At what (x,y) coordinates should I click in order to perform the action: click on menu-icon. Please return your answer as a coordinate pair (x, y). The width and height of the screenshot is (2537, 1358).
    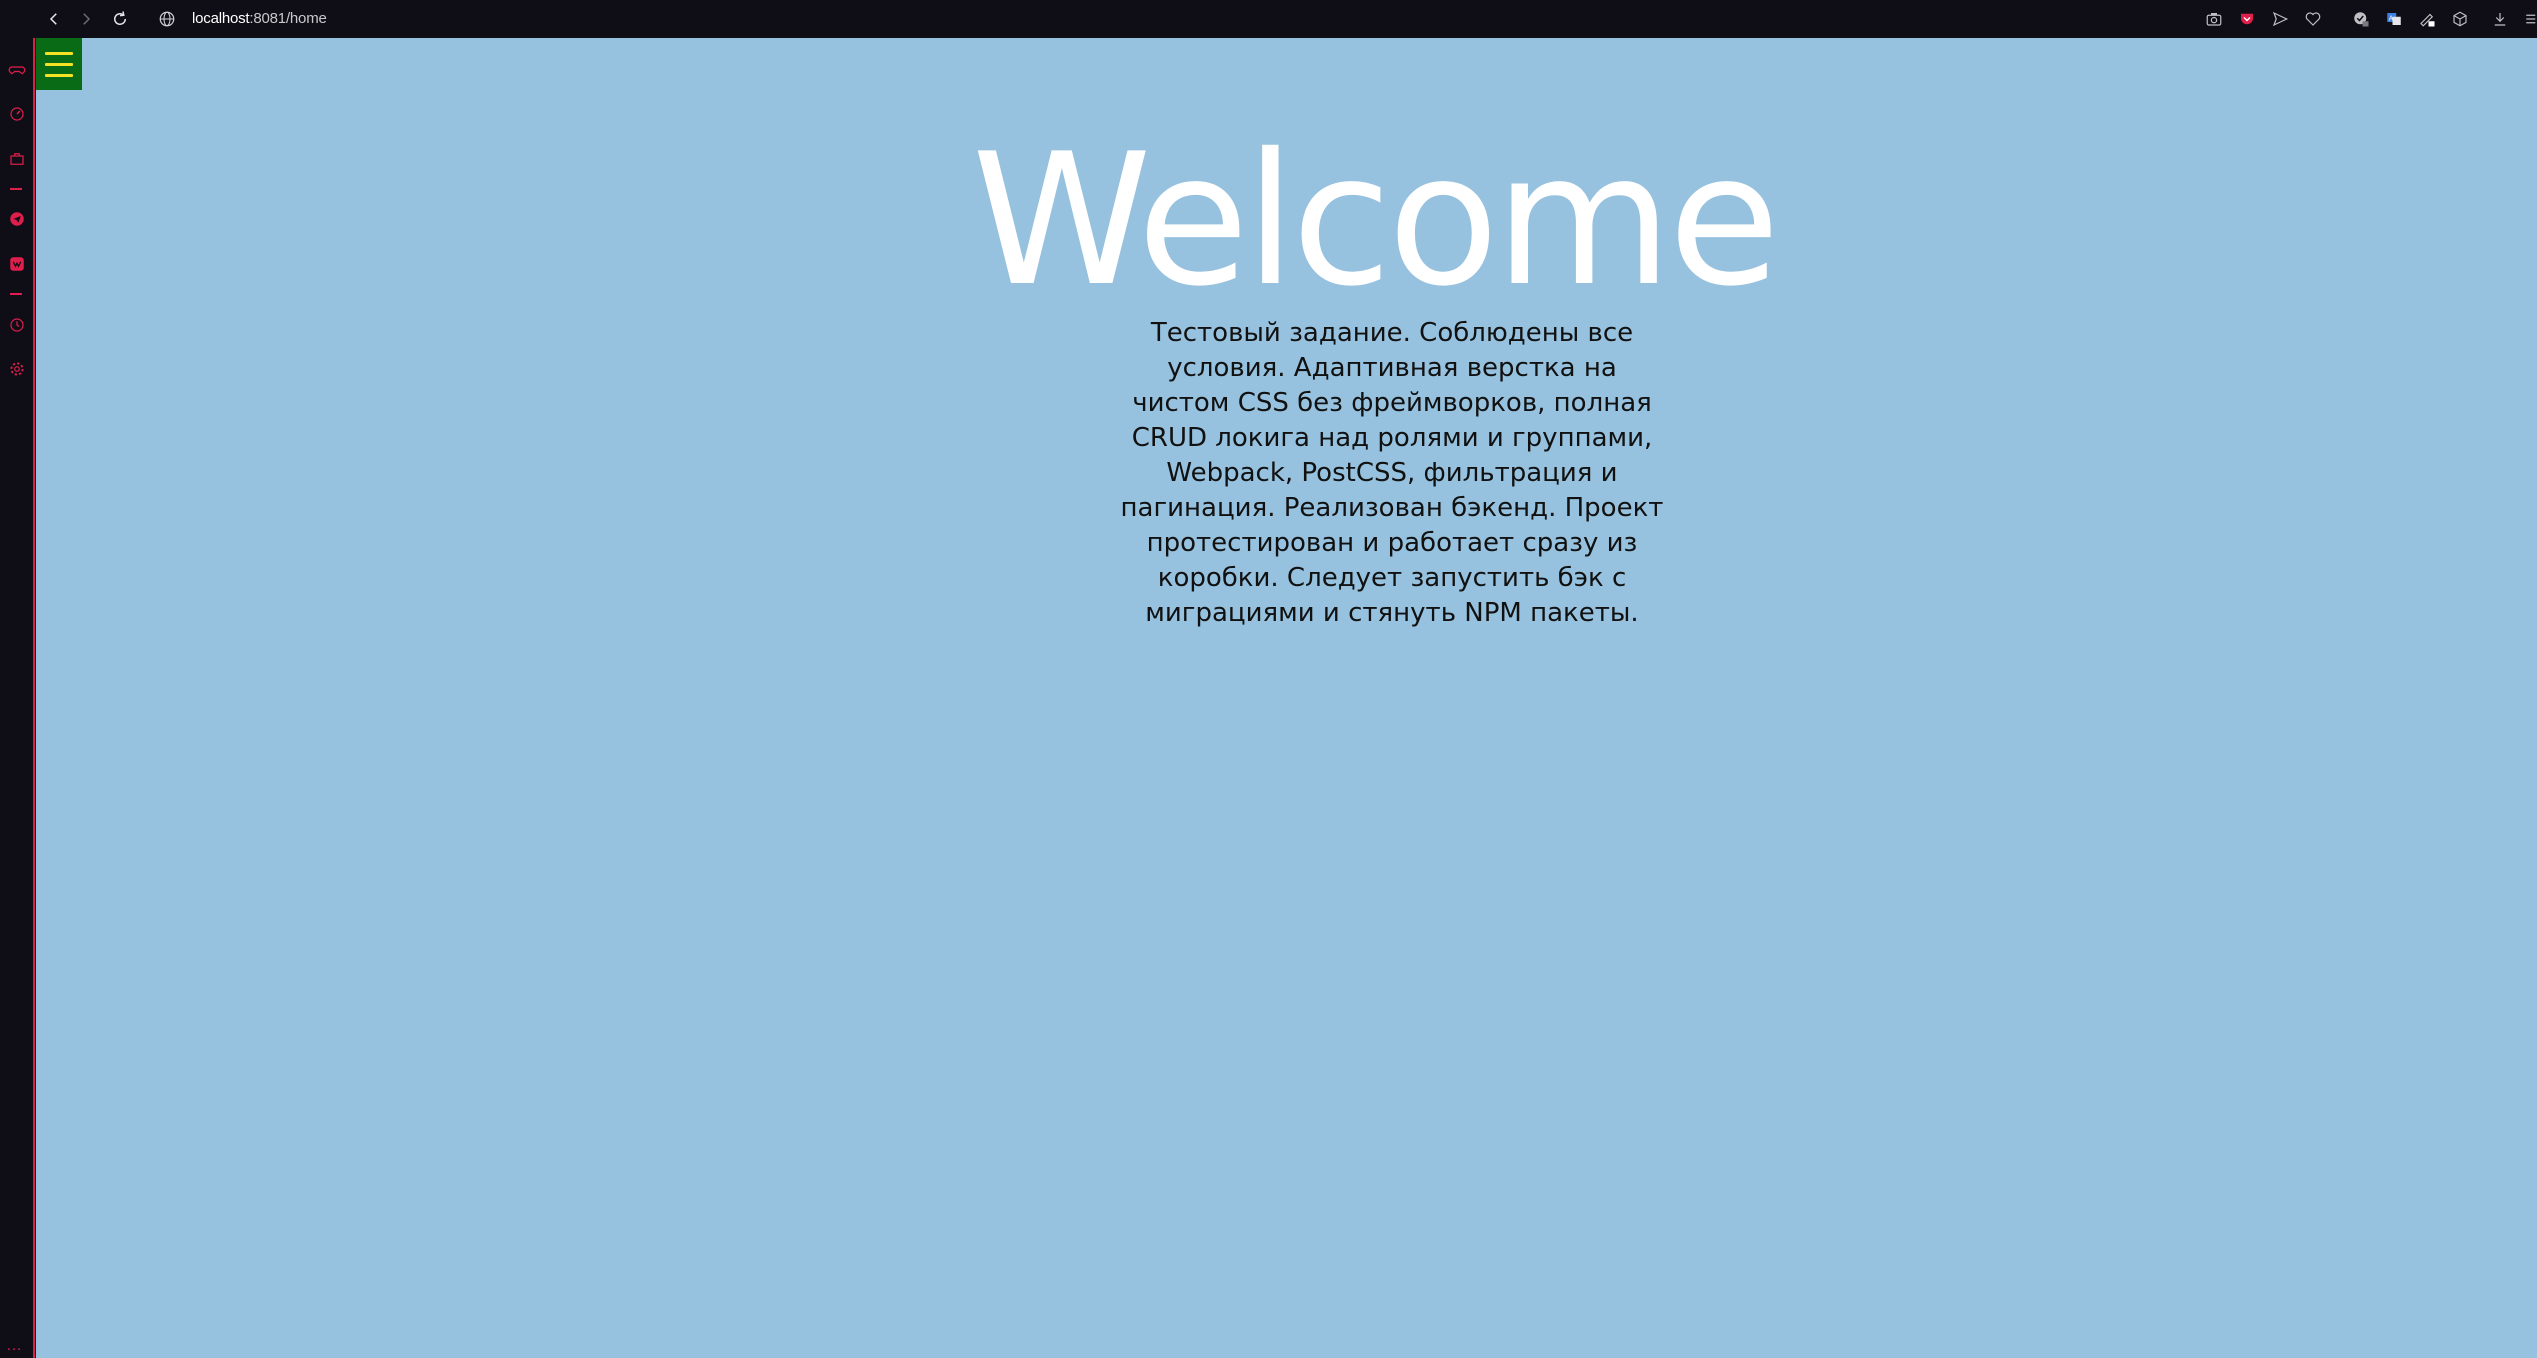
    Looking at the image, I should click on (2530, 19).